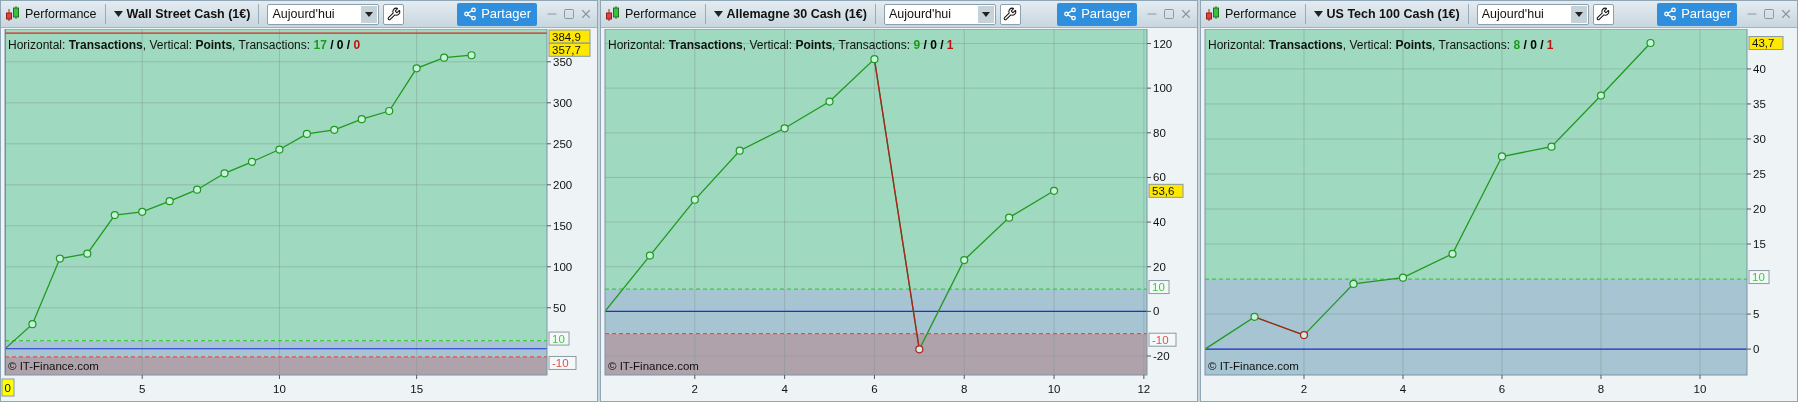 This screenshot has width=1798, height=402. I want to click on axis-tick-label: 12, so click(1144, 389).